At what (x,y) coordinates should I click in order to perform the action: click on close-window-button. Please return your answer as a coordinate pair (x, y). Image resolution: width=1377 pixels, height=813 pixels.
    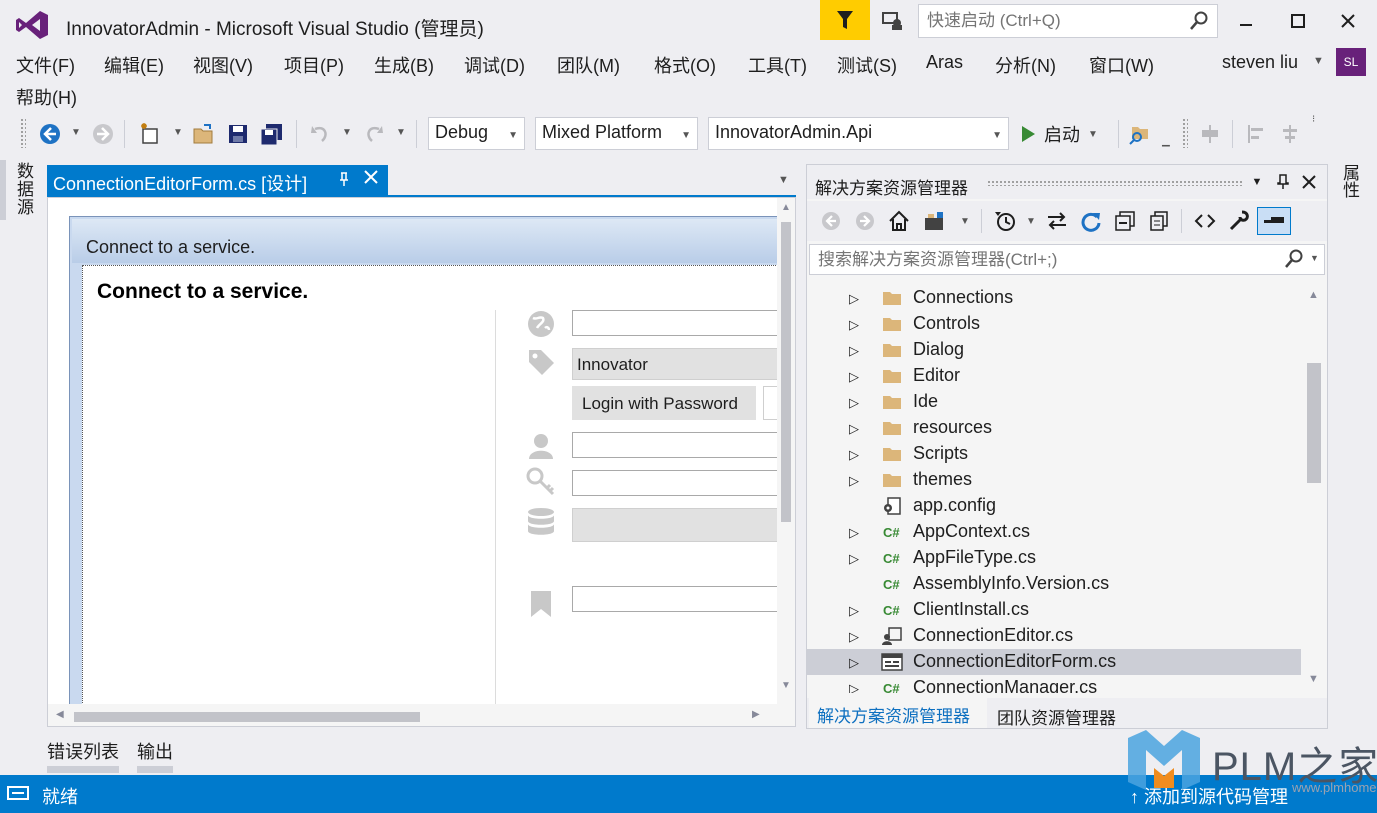
    Looking at the image, I should click on (1348, 21).